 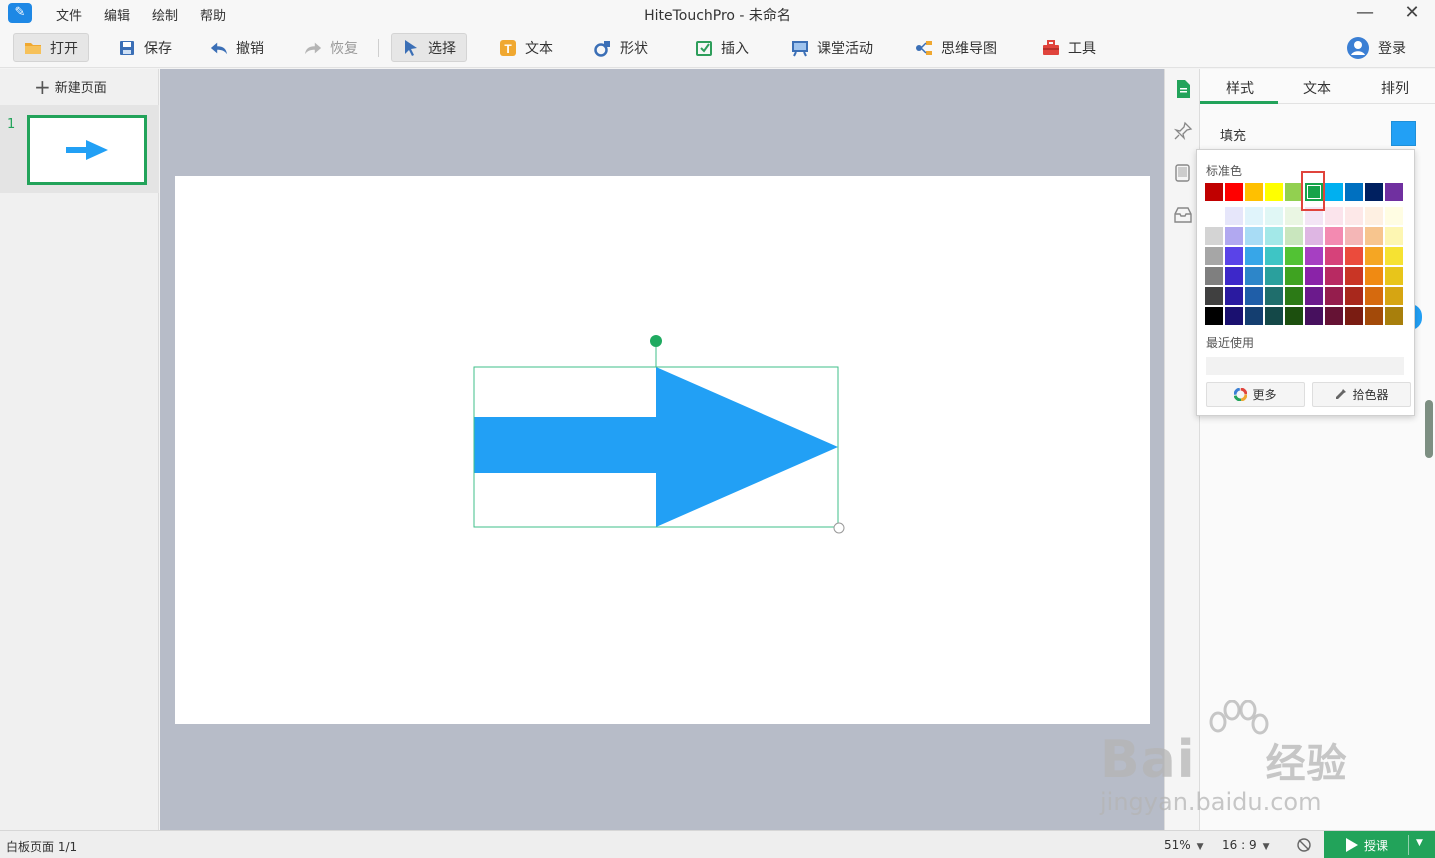 I want to click on aspect-ratio-dropdown: 16 : 9 ▼, so click(x=1246, y=845).